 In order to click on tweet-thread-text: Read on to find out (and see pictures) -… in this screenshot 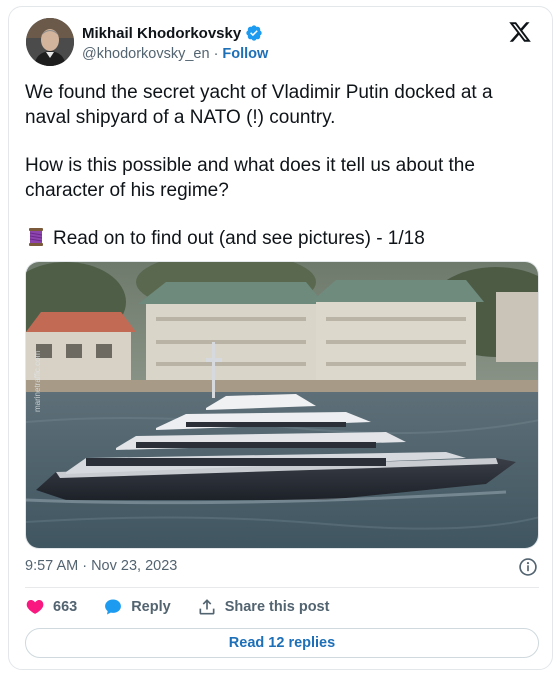, I will do `click(239, 238)`.